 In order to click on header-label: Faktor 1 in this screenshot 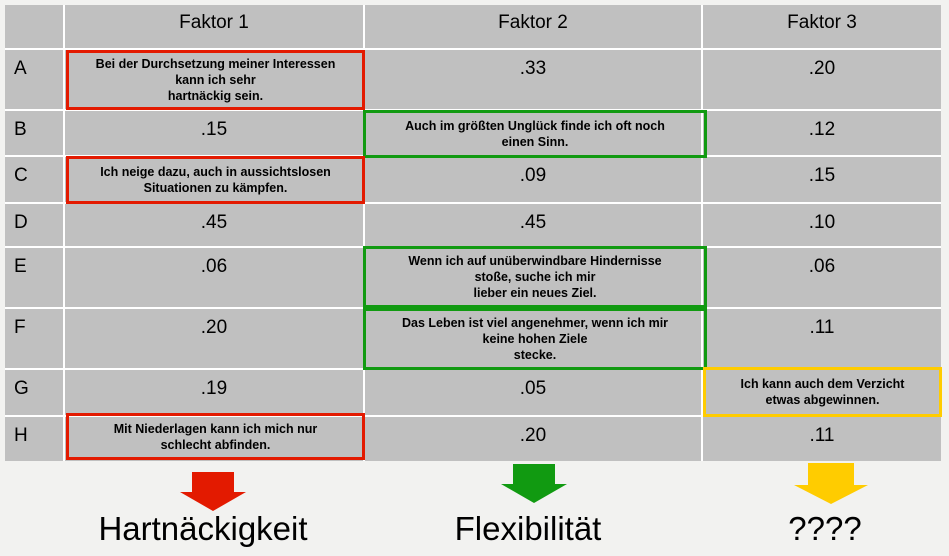, I will do `click(214, 22)`.